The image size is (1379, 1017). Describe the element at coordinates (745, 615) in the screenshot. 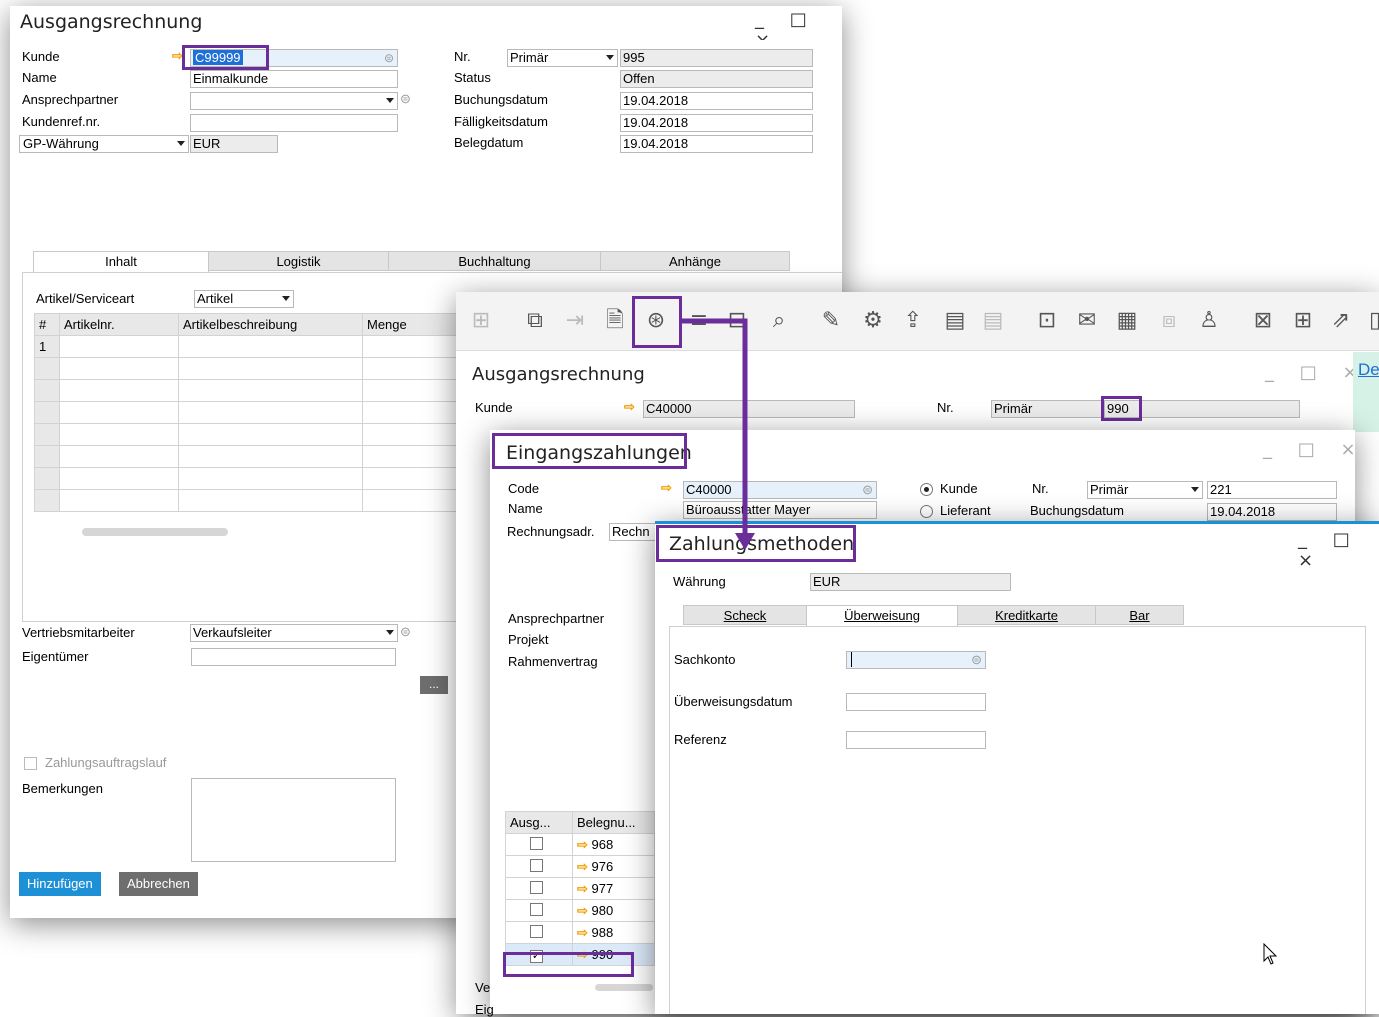

I see `tab-scheck: Scheck` at that location.